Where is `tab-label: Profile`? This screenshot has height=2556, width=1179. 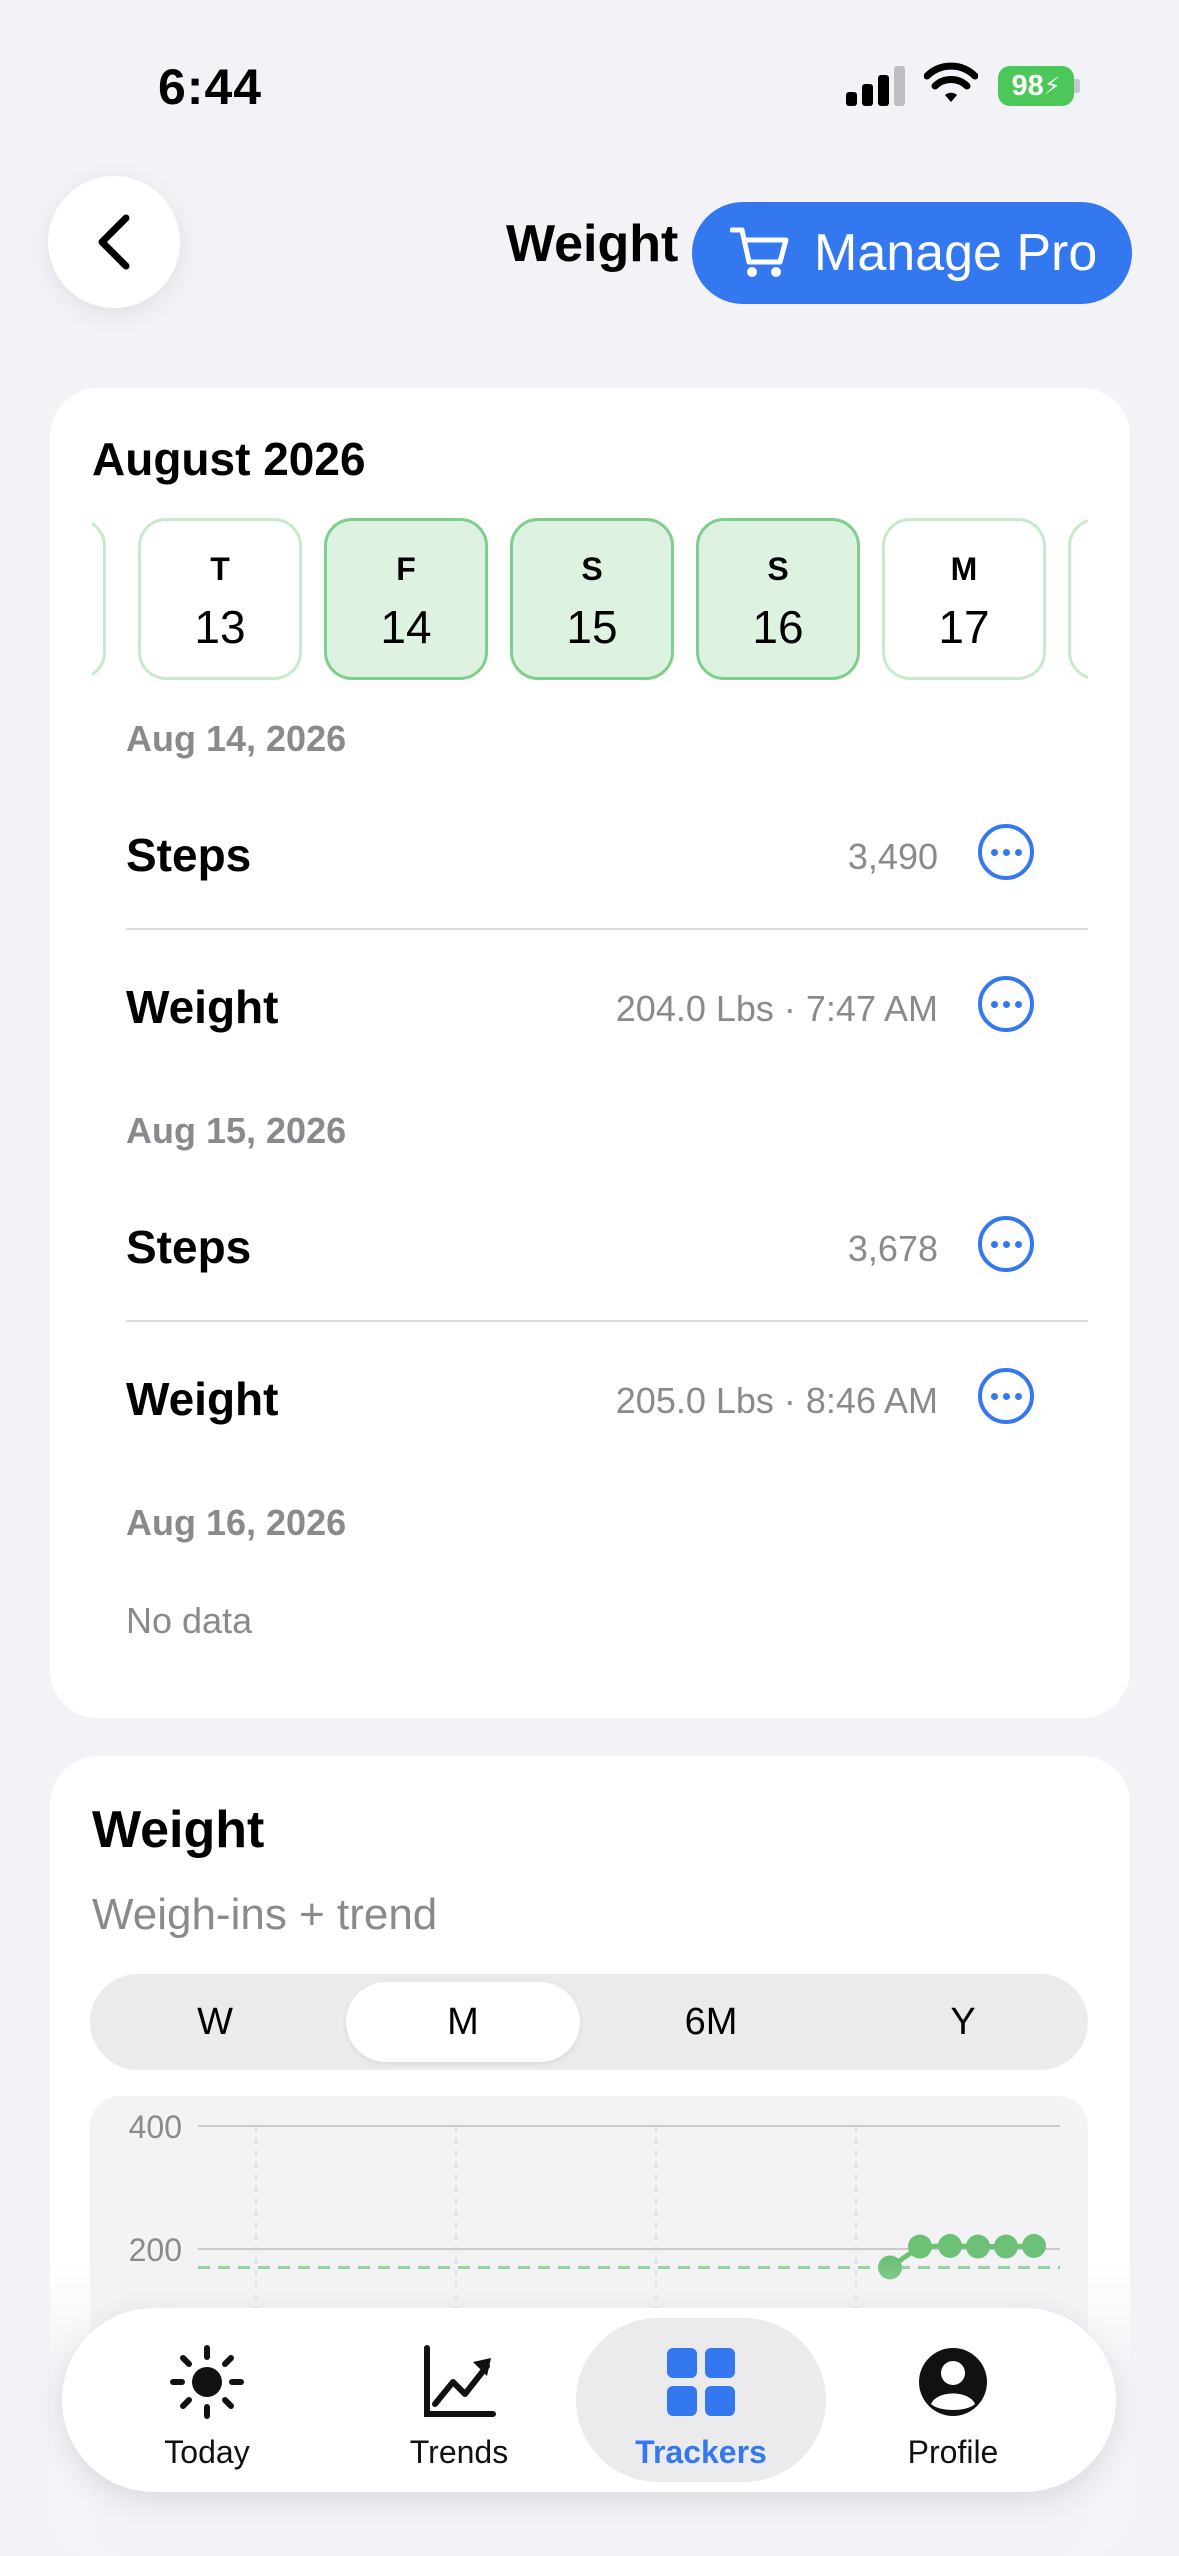
tab-label: Profile is located at coordinates (953, 2452).